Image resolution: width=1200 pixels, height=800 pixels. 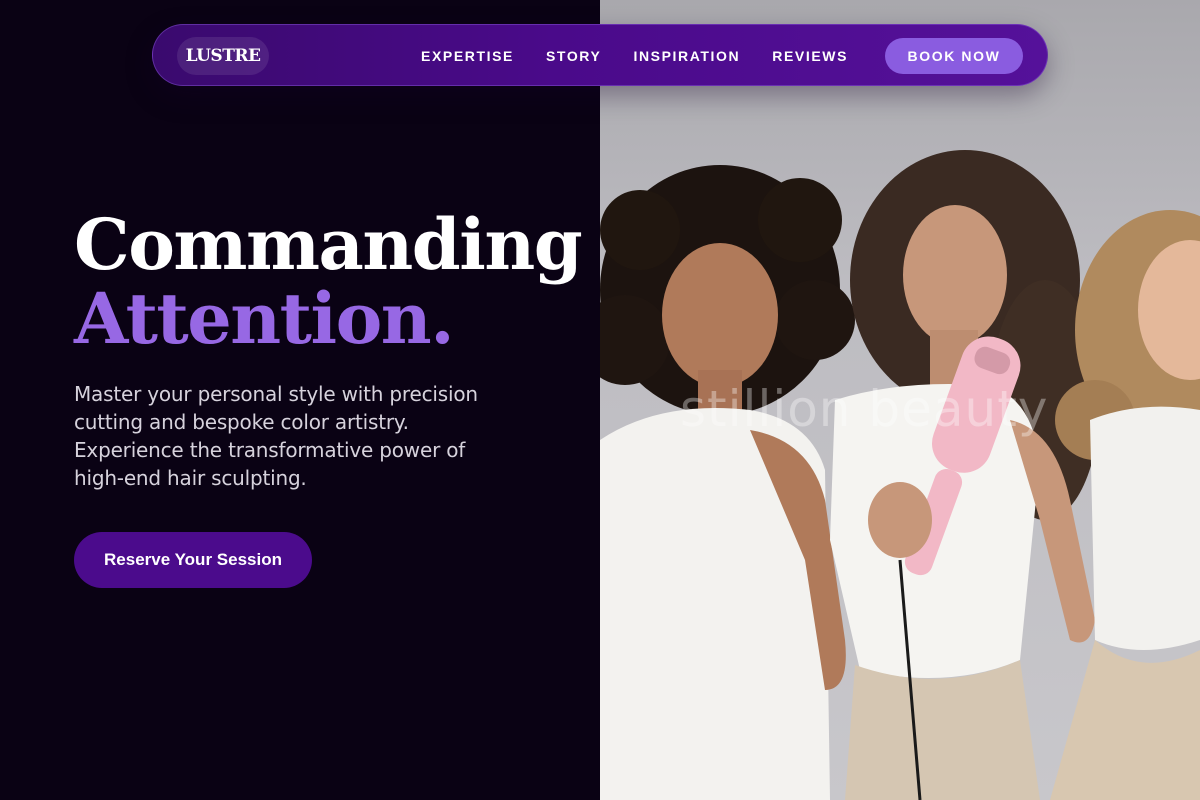 I want to click on book-now-button: BOOK NOW, so click(x=954, y=56).